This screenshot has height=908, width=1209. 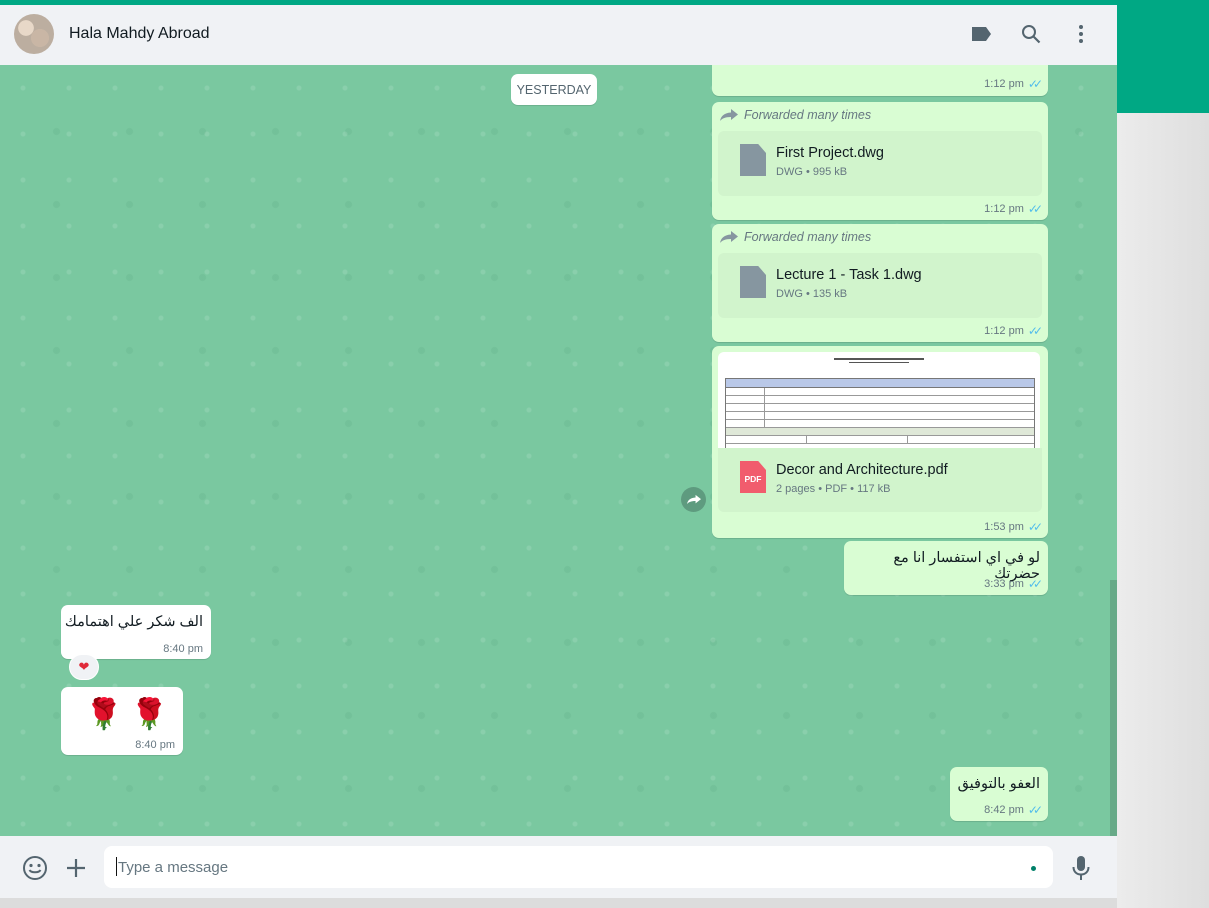 What do you see at coordinates (133, 622) in the screenshot?
I see `message-text: الف شكر علي اهتمامك` at bounding box center [133, 622].